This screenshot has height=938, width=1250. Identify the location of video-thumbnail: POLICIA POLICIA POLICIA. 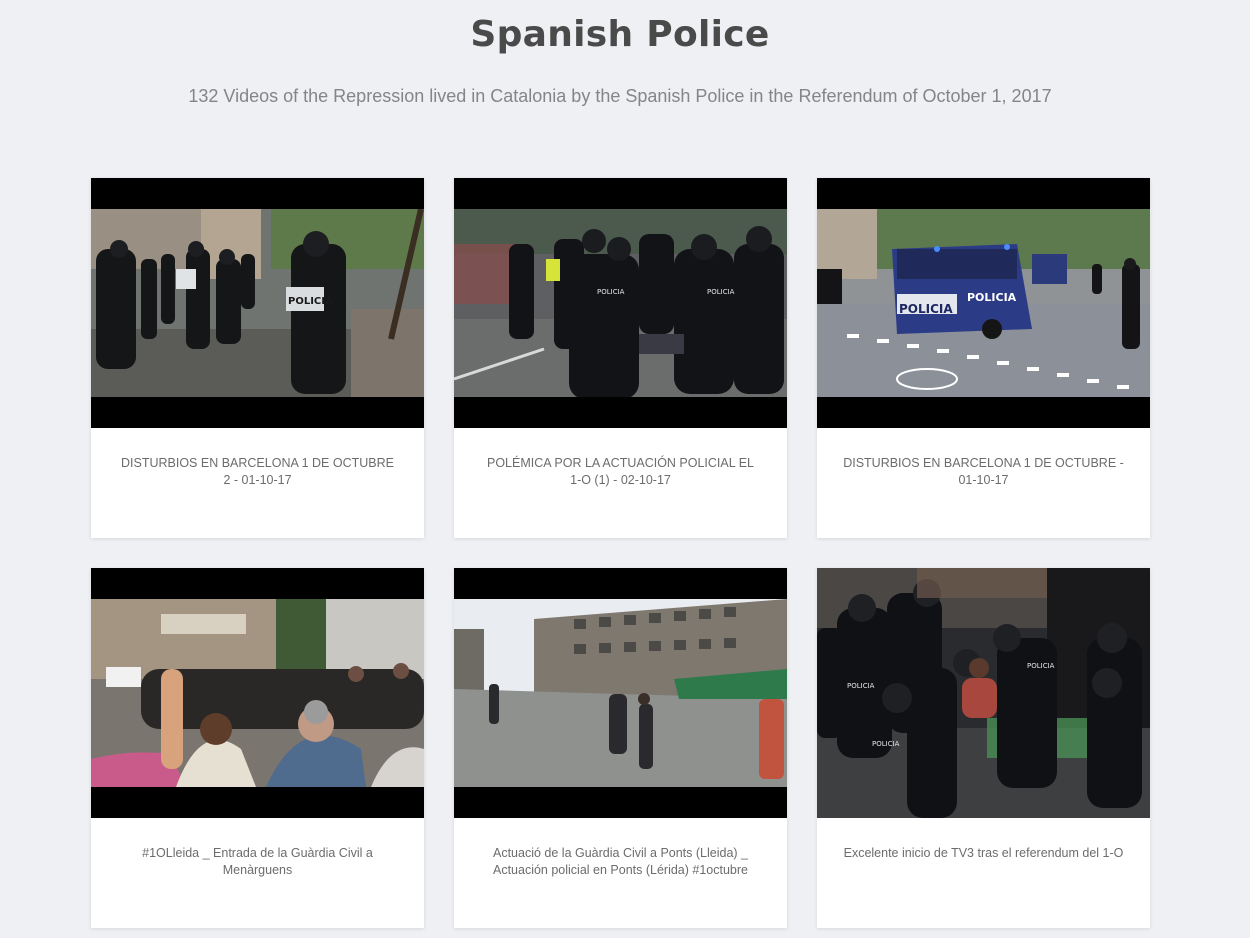
(983, 693).